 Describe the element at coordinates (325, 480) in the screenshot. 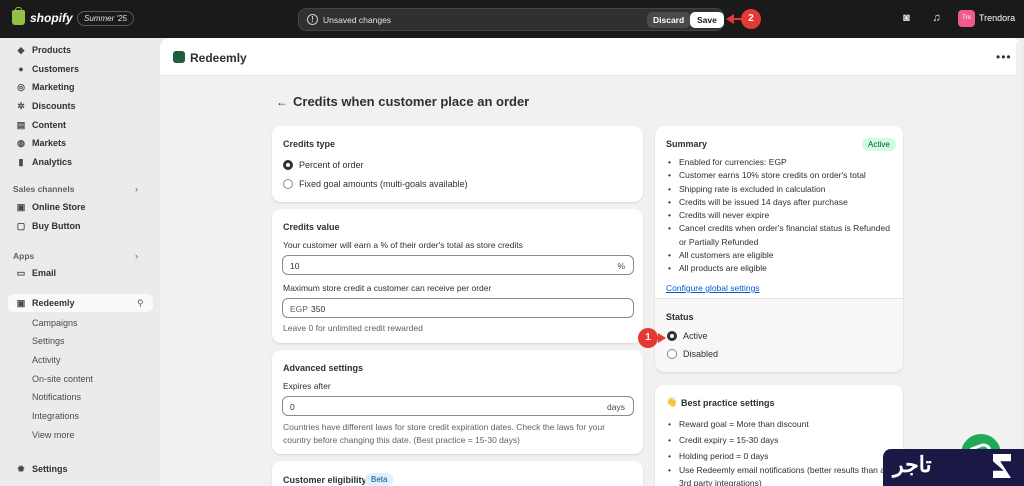

I see `customer-eligibility-title: Customer eligibility` at that location.